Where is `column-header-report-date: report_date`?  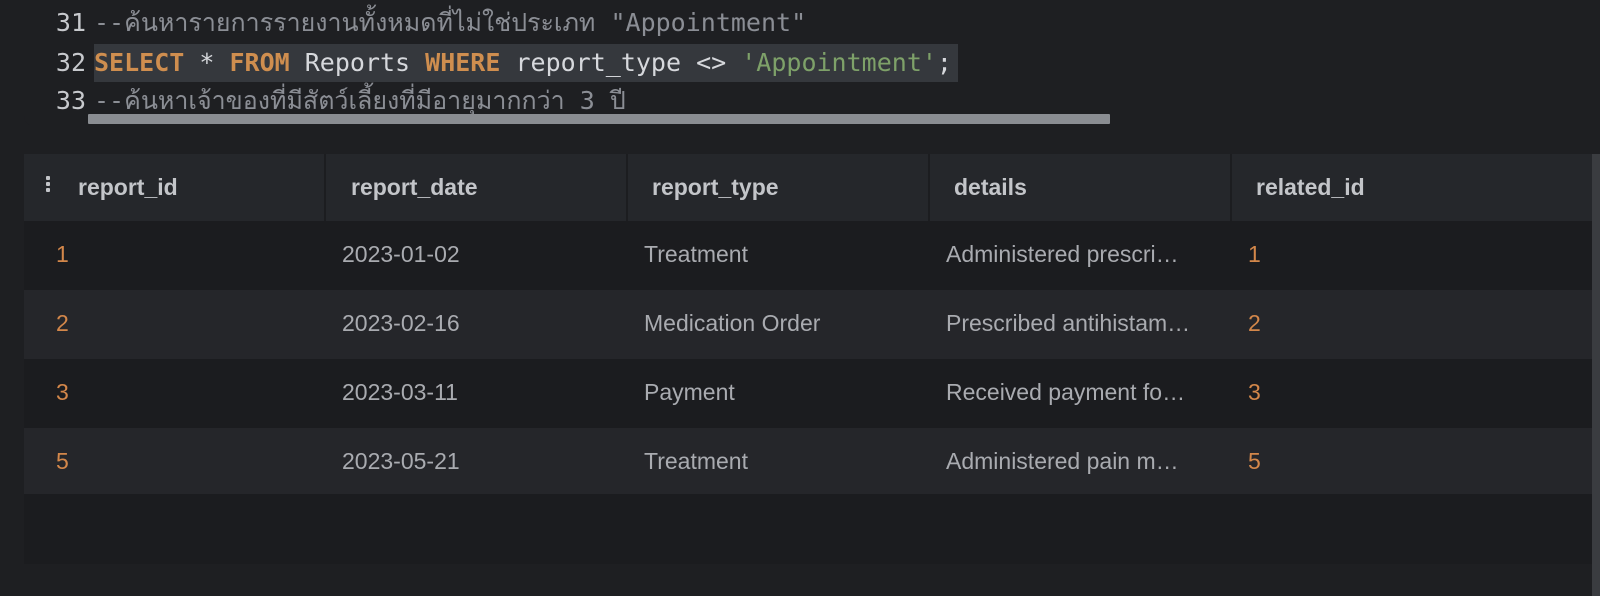
column-header-report-date: report_date is located at coordinates (477, 187).